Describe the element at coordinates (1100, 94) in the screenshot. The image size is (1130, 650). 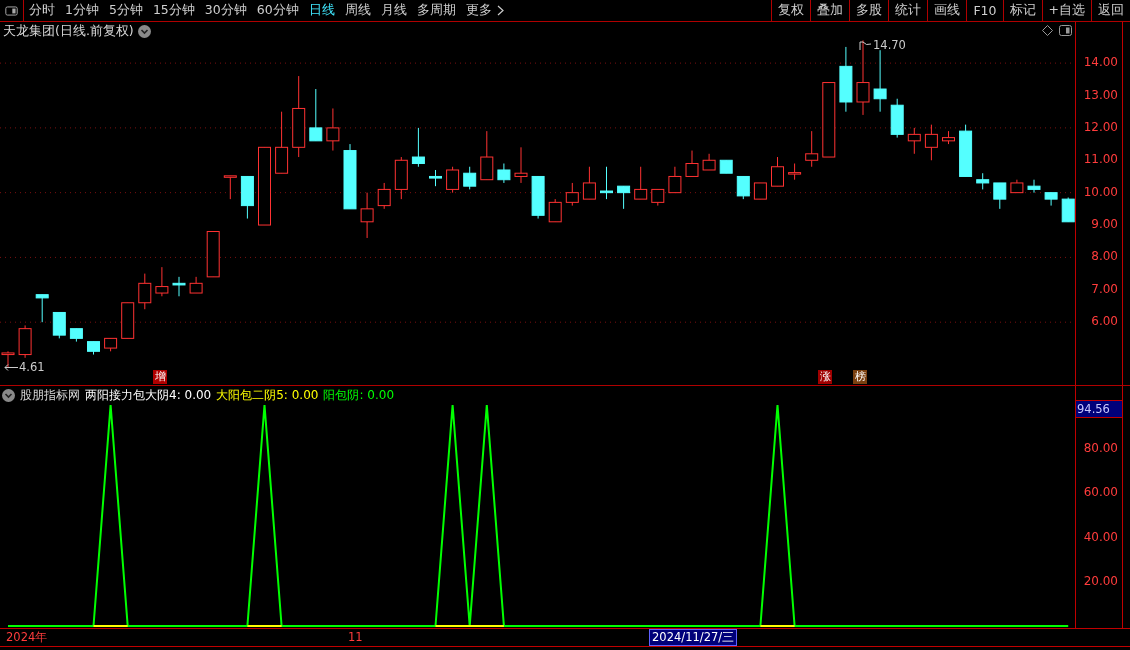
I see `price-tick-label: 13.00` at that location.